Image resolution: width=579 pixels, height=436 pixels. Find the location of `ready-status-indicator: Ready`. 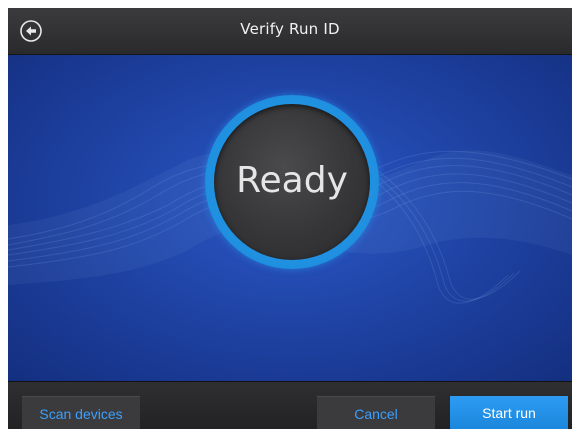

ready-status-indicator: Ready is located at coordinates (292, 182).